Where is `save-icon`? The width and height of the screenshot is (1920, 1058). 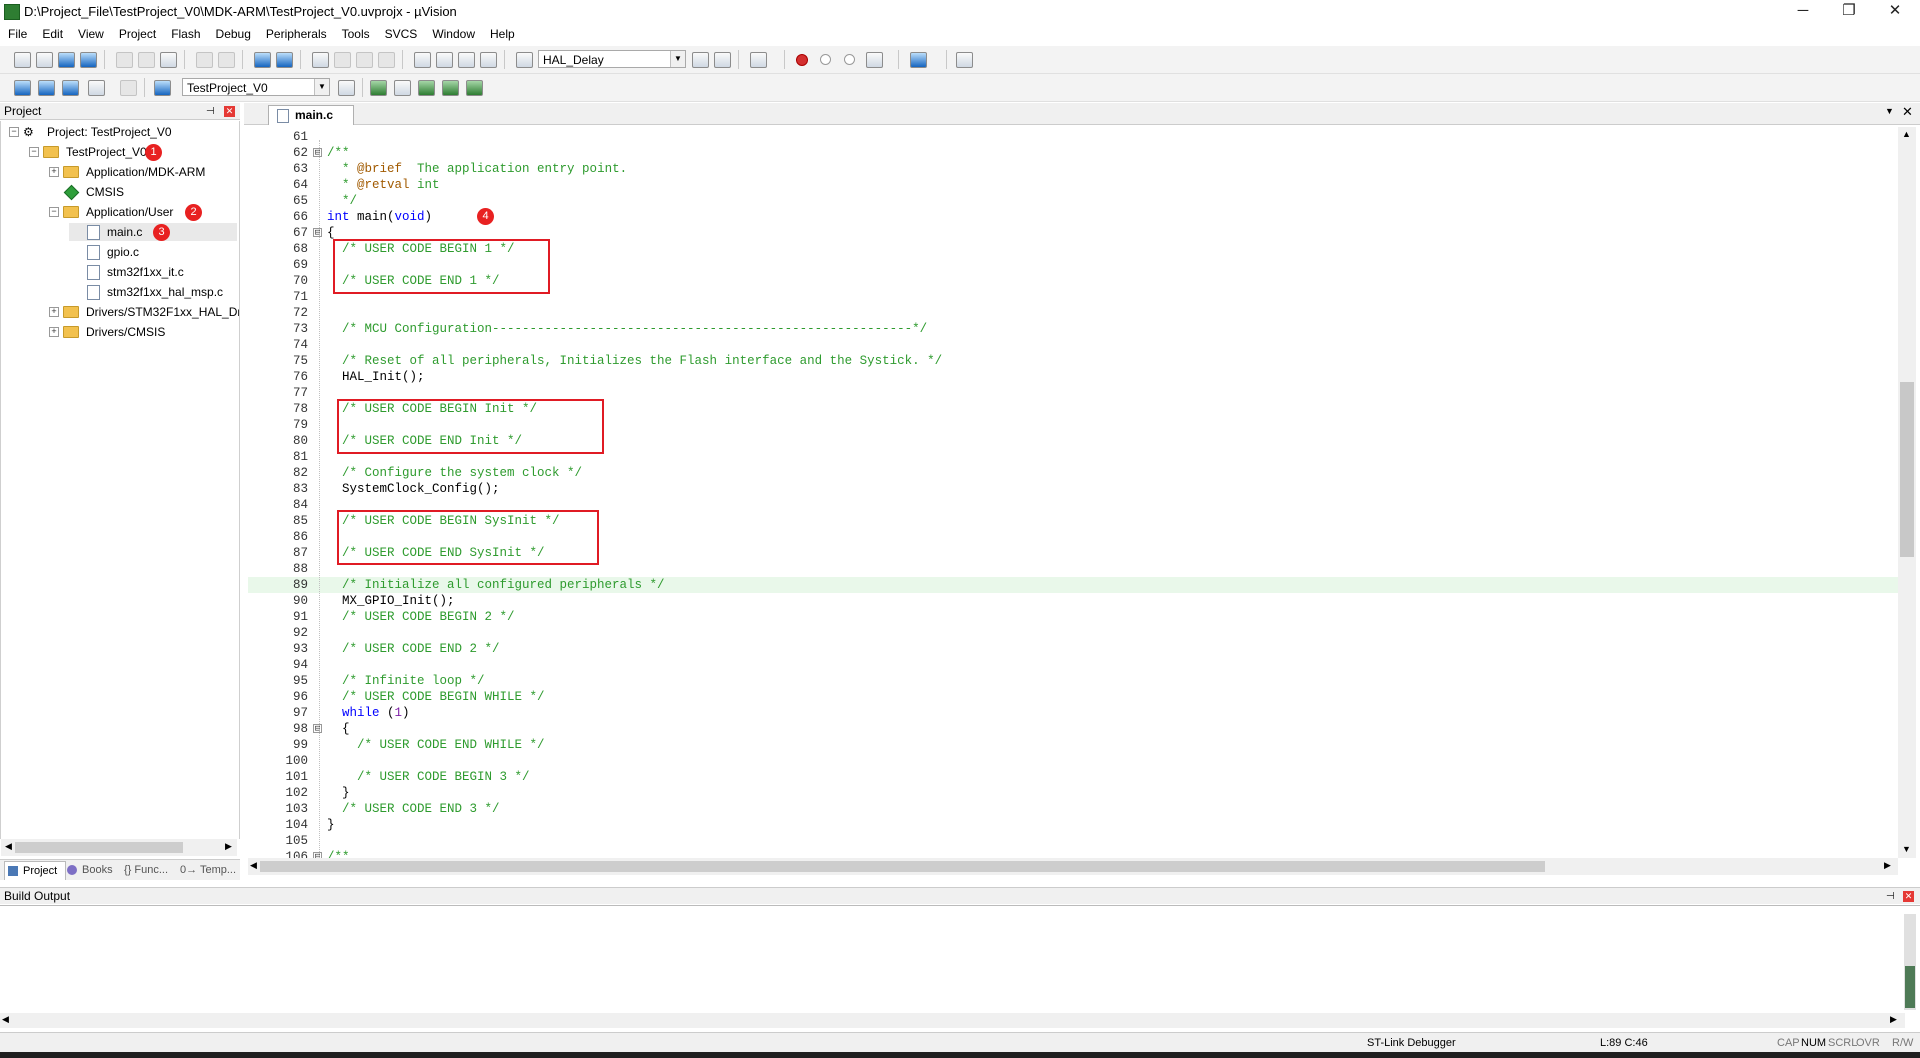
save-icon is located at coordinates (66, 60).